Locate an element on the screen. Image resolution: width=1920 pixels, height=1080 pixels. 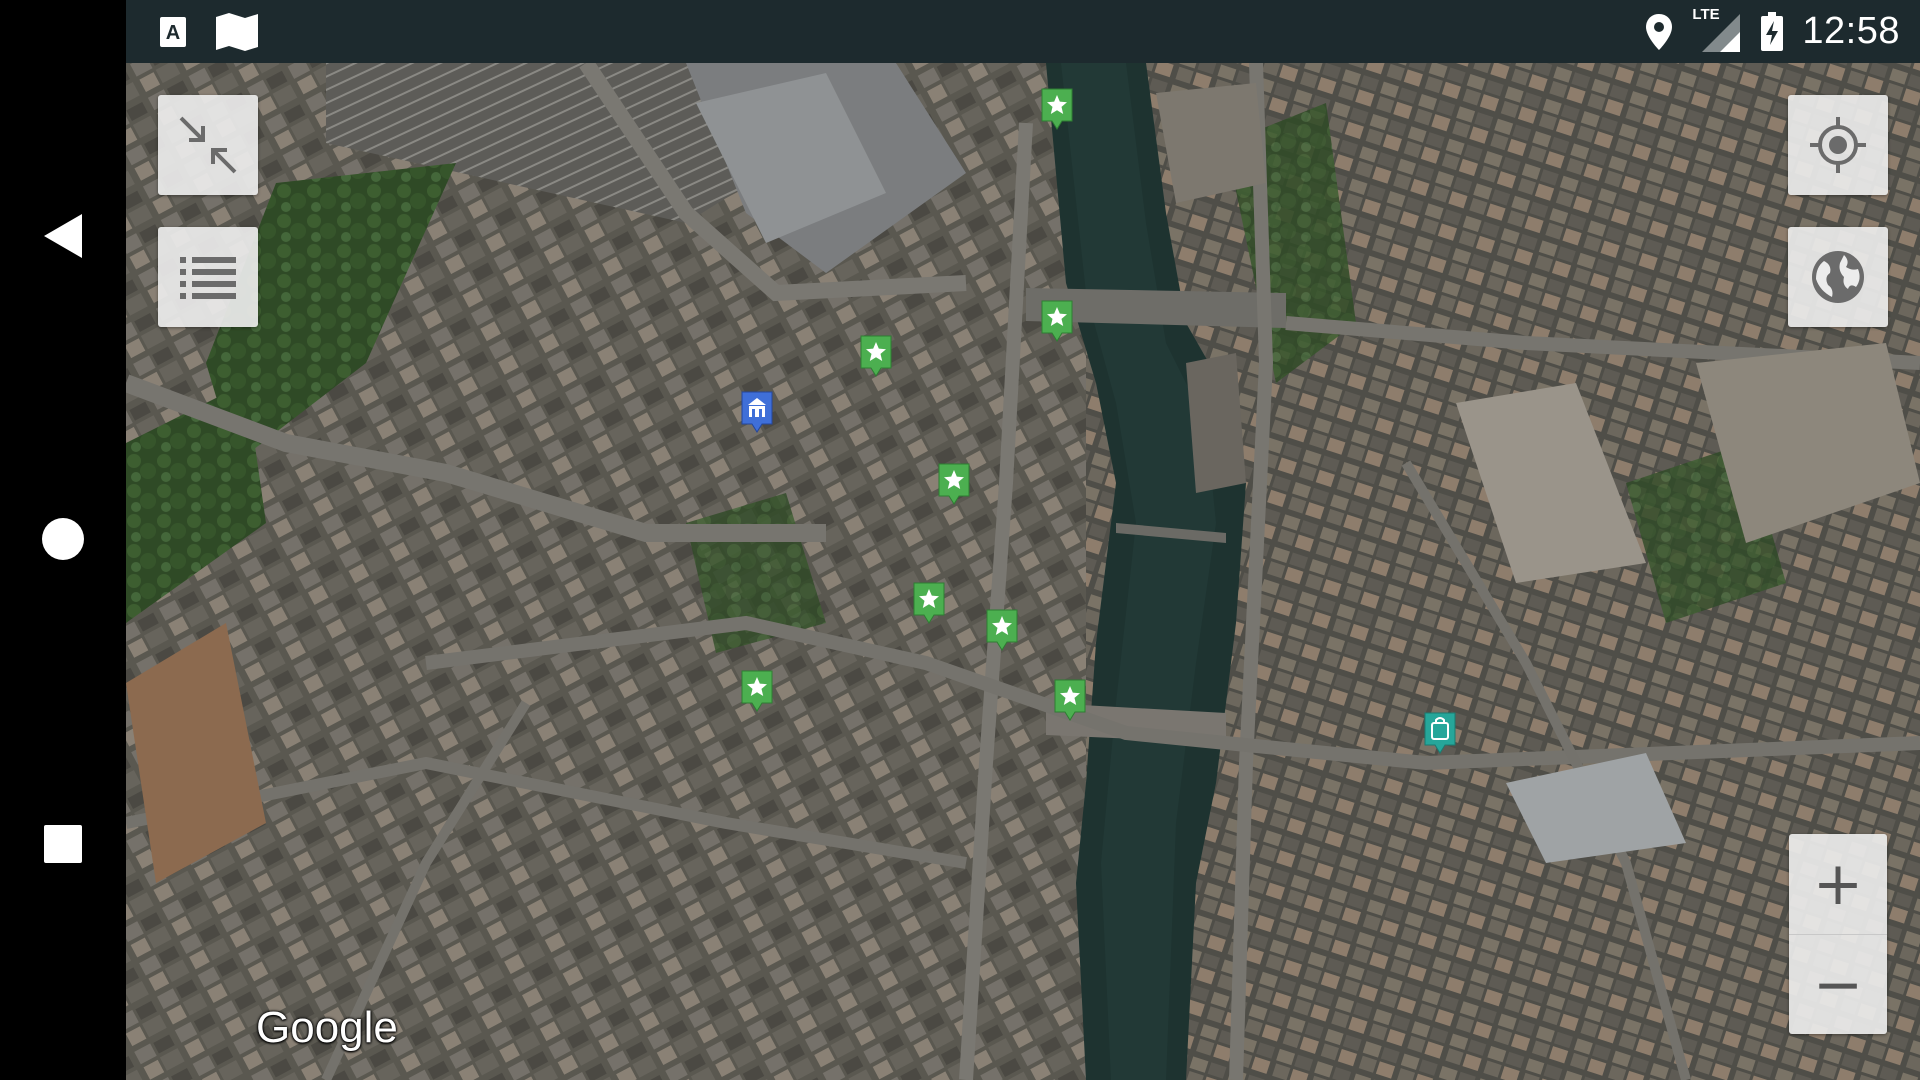
home-icon is located at coordinates (63, 539).